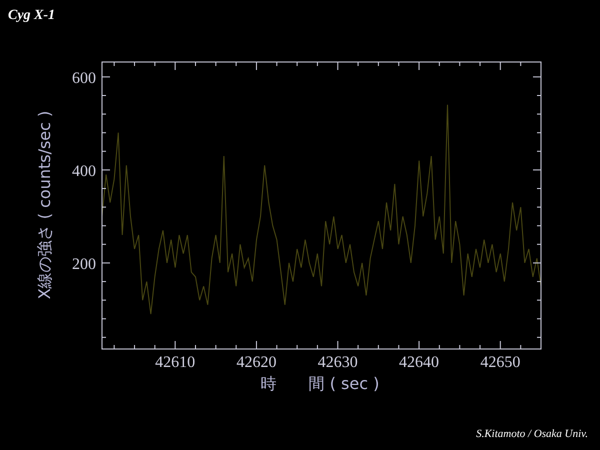 The height and width of the screenshot is (450, 600). Describe the element at coordinates (532, 434) in the screenshot. I see `credit-text: S.Kitamoto / Osaka Univ.` at that location.